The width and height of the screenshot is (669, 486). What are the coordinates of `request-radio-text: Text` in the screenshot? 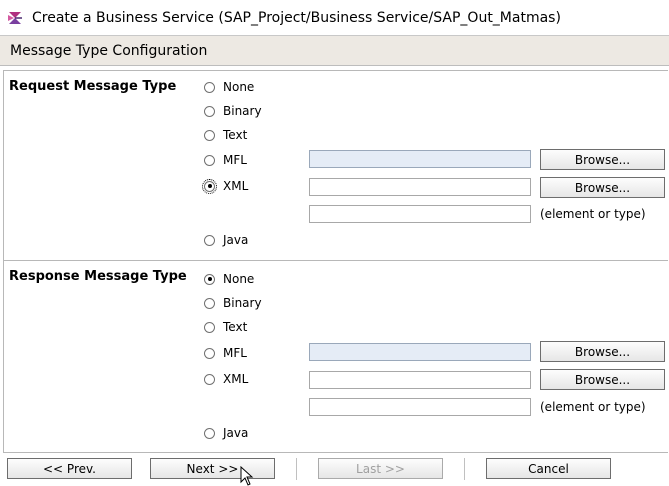 It's located at (225, 135).